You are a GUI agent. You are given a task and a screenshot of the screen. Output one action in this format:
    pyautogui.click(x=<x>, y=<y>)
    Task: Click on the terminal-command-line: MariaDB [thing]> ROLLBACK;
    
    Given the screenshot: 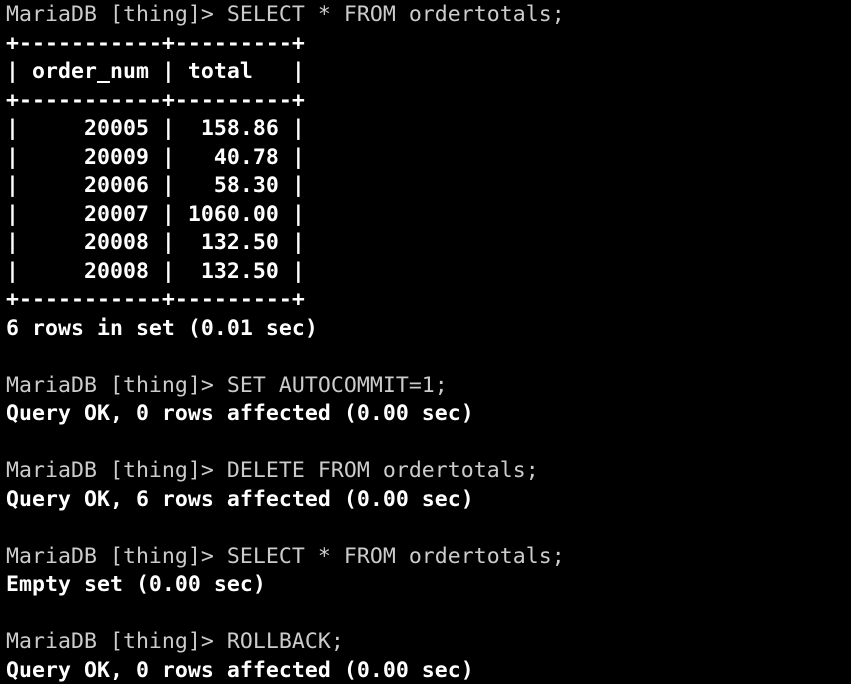 What is the action you would take?
    pyautogui.click(x=175, y=641)
    